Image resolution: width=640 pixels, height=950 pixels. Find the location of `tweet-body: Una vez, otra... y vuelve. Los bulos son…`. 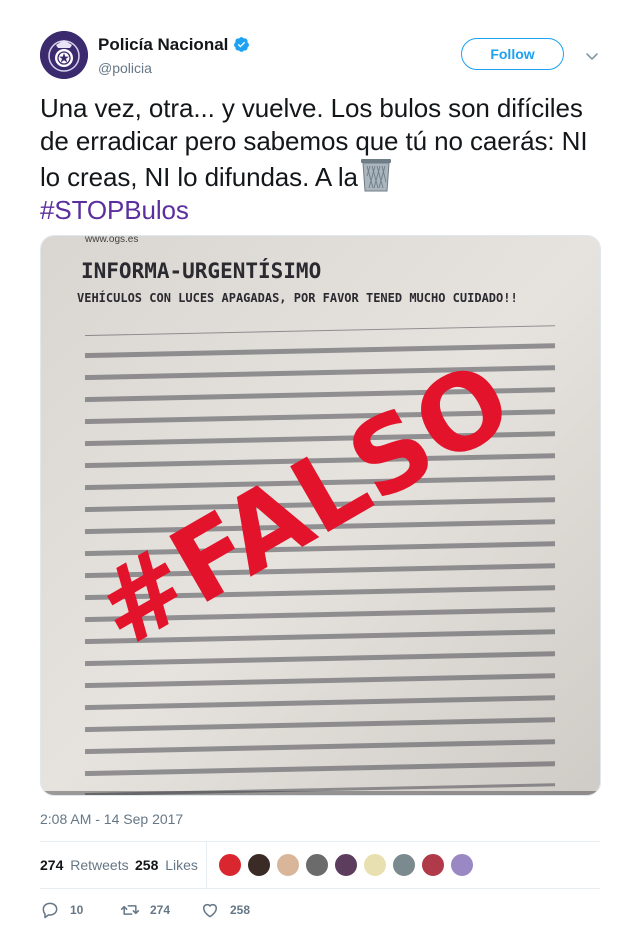

tweet-body: Una vez, otra... y vuelve. Los bulos son… is located at coordinates (314, 142).